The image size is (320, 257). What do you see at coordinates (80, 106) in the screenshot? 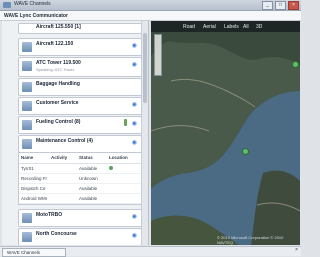
I see `channel-card-customer-service: Customer Service ◉` at bounding box center [80, 106].